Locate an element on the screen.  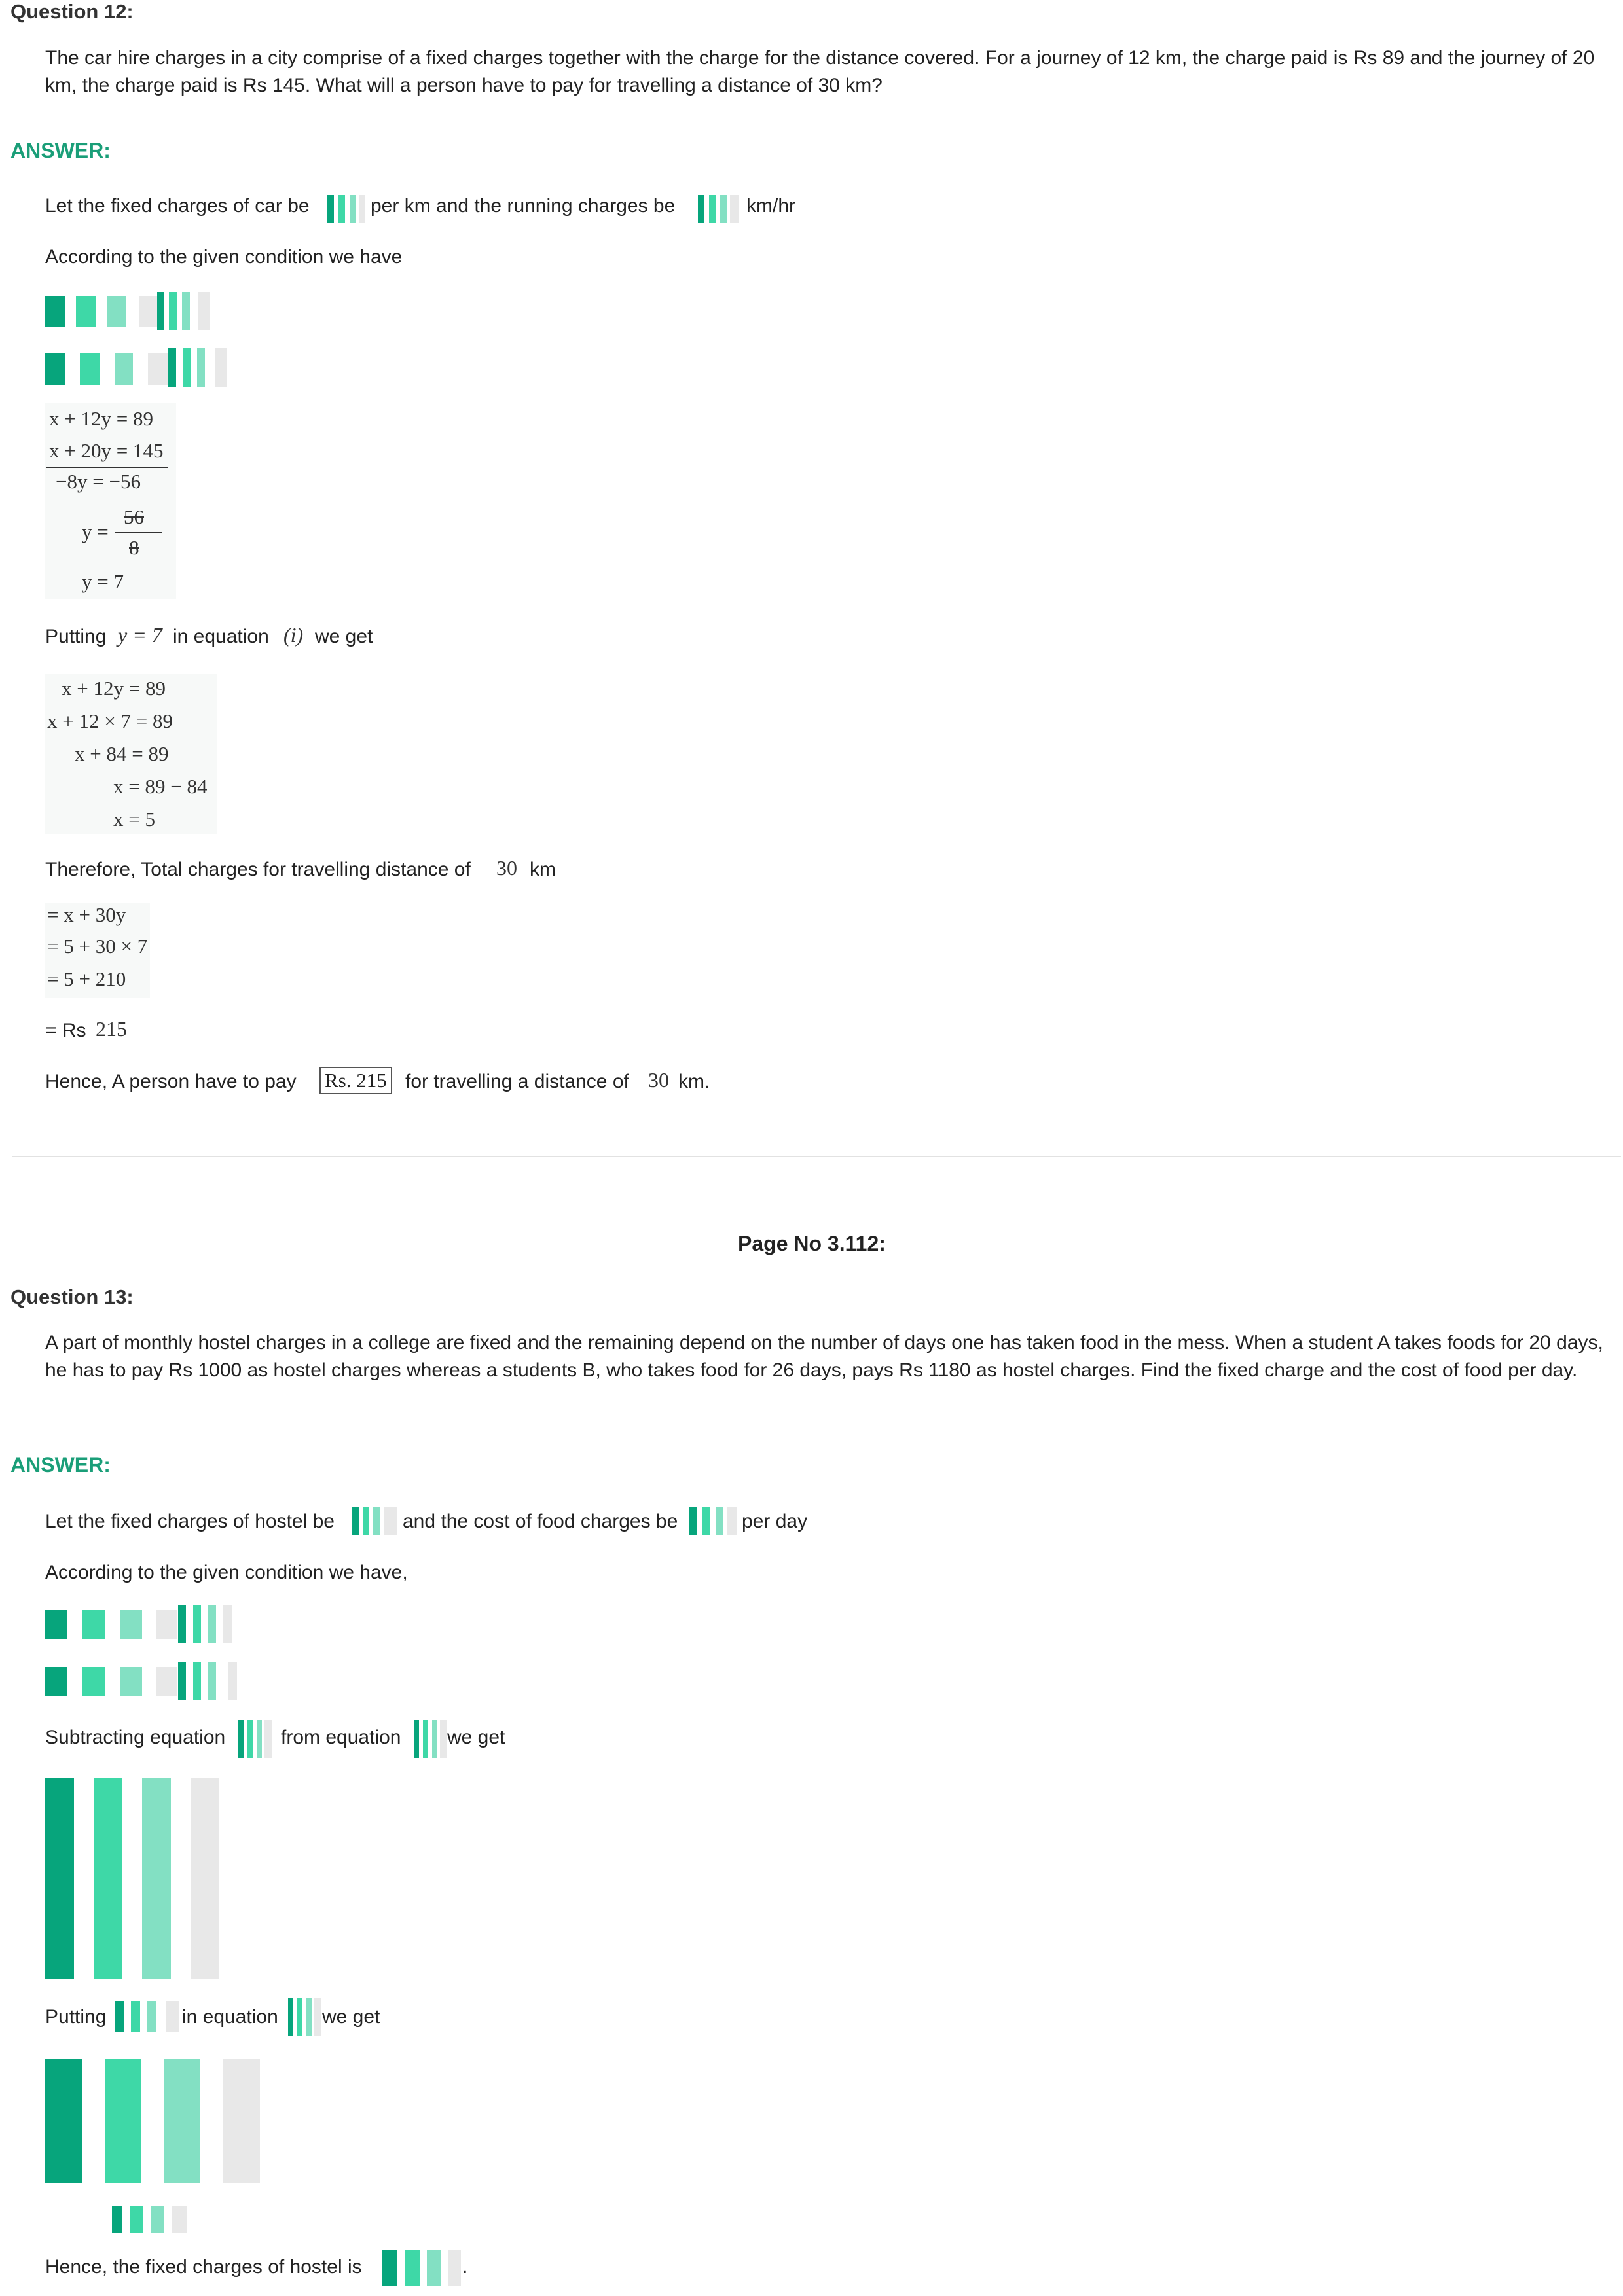
solve-line-5: x = 5 is located at coordinates (134, 819).